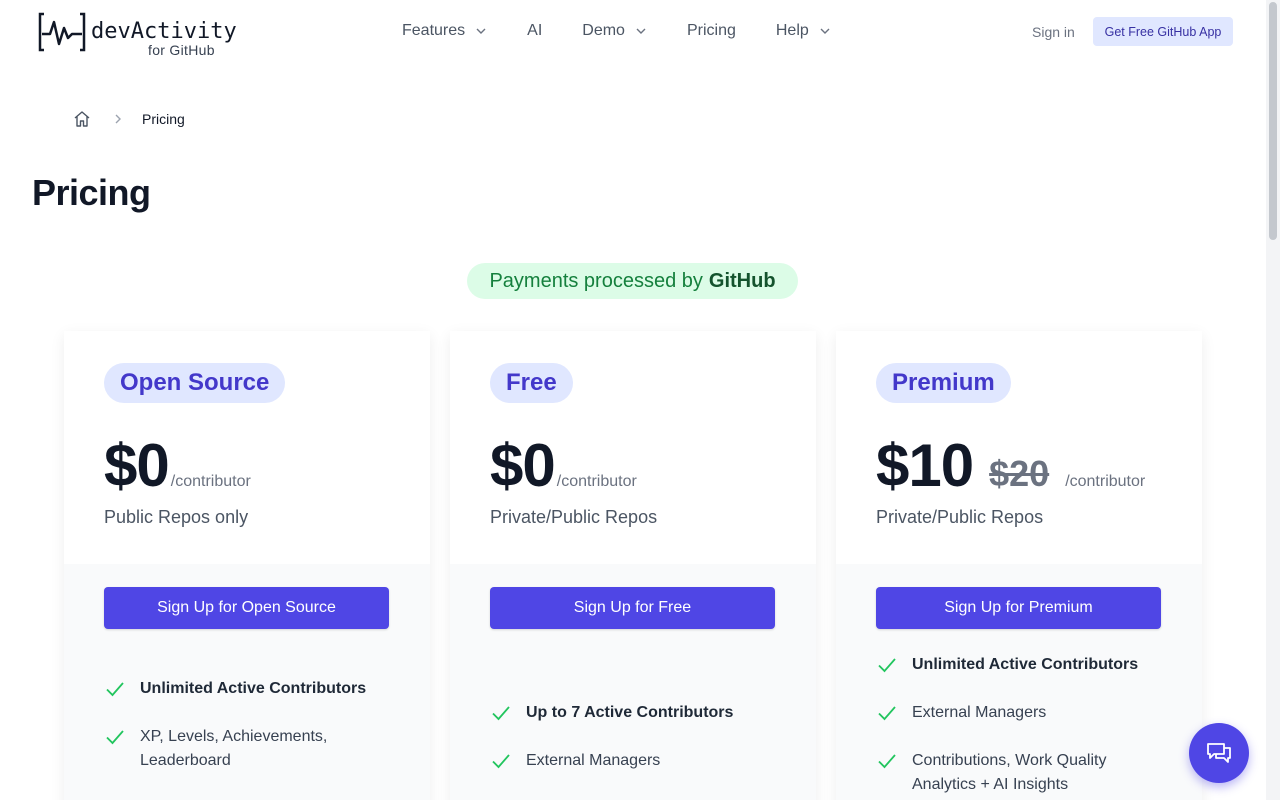 The width and height of the screenshot is (1280, 800). I want to click on plan-name-badge: Free, so click(531, 383).